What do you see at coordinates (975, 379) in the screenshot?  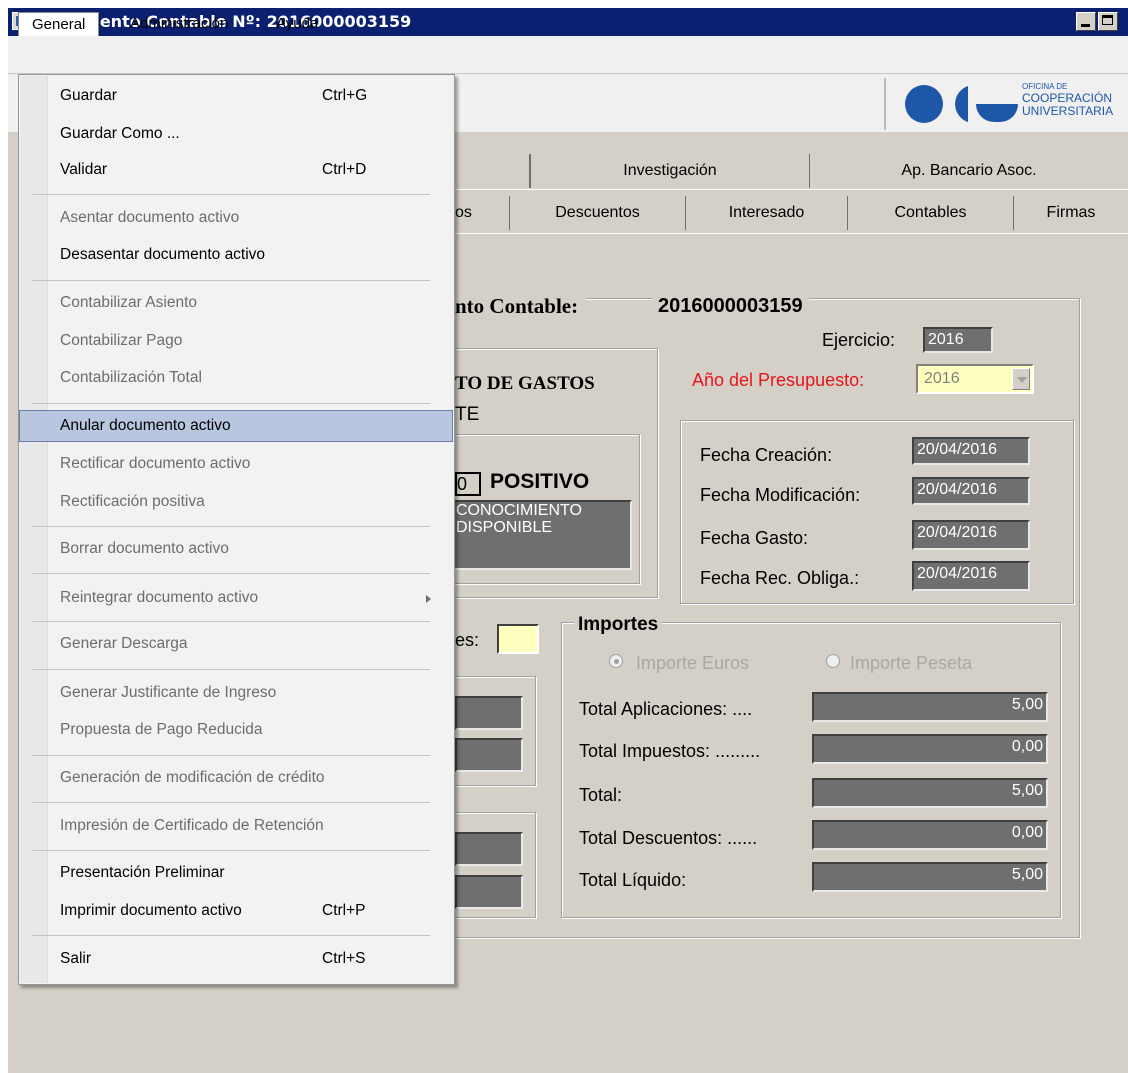 I see `anio-presupuesto-select: 2016` at bounding box center [975, 379].